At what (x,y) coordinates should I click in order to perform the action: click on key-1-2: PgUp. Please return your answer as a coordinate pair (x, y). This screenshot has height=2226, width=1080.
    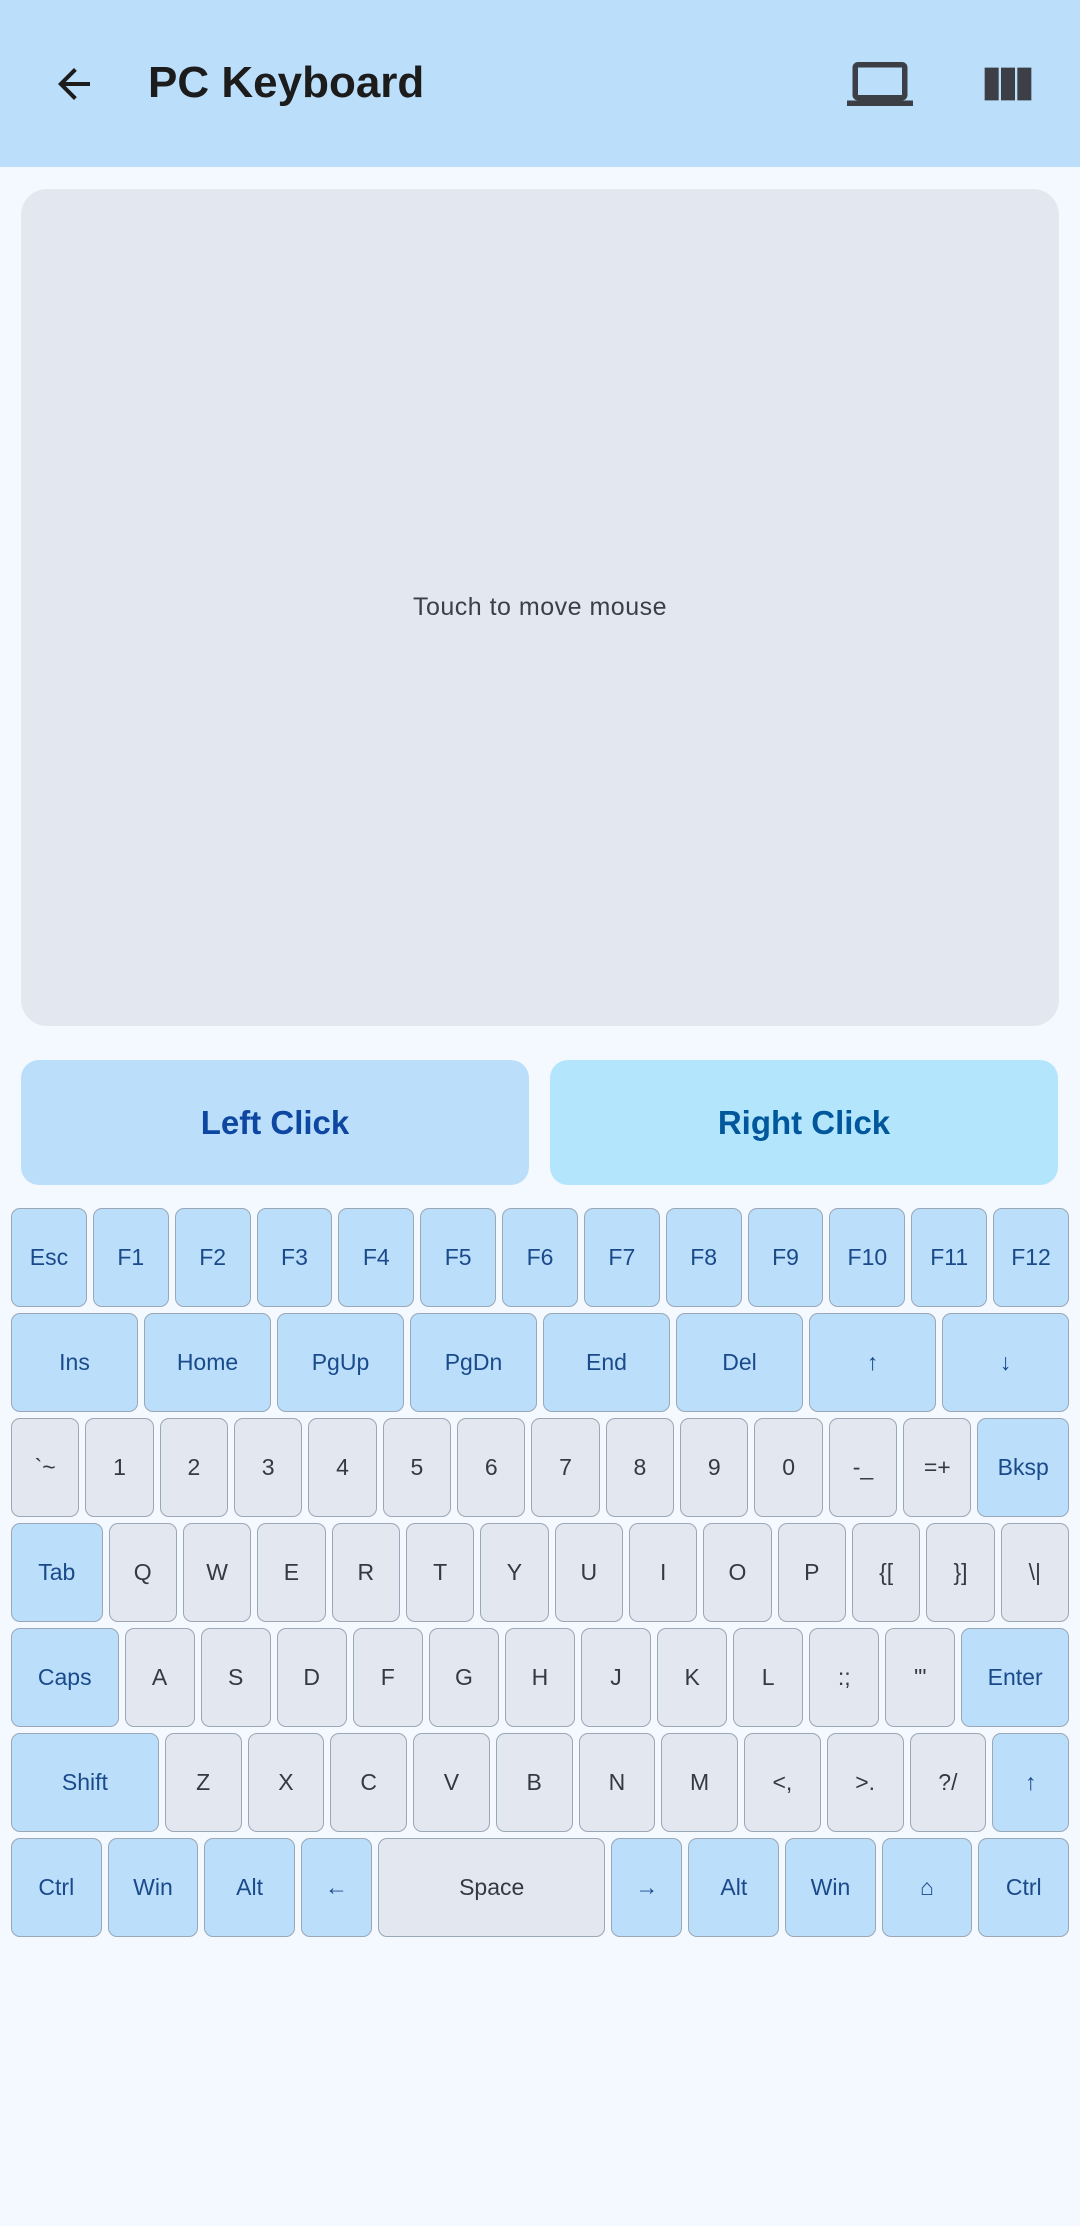
    Looking at the image, I should click on (340, 1362).